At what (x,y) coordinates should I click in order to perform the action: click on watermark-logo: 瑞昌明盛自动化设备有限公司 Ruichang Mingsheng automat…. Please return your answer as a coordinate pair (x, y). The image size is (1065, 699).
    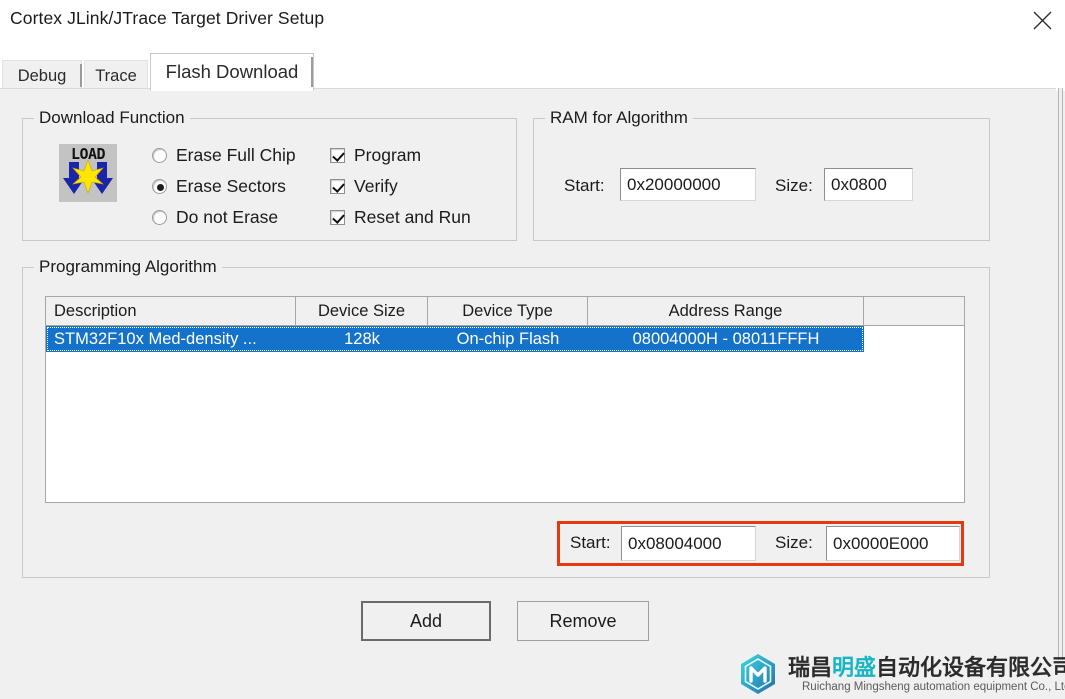
    Looking at the image, I should click on (900, 674).